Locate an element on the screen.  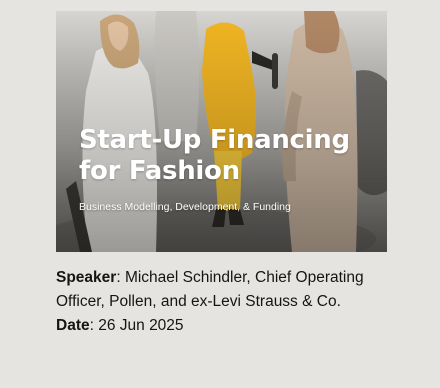
event-title-line-1: Start-Up Financing is located at coordinates (214, 140).